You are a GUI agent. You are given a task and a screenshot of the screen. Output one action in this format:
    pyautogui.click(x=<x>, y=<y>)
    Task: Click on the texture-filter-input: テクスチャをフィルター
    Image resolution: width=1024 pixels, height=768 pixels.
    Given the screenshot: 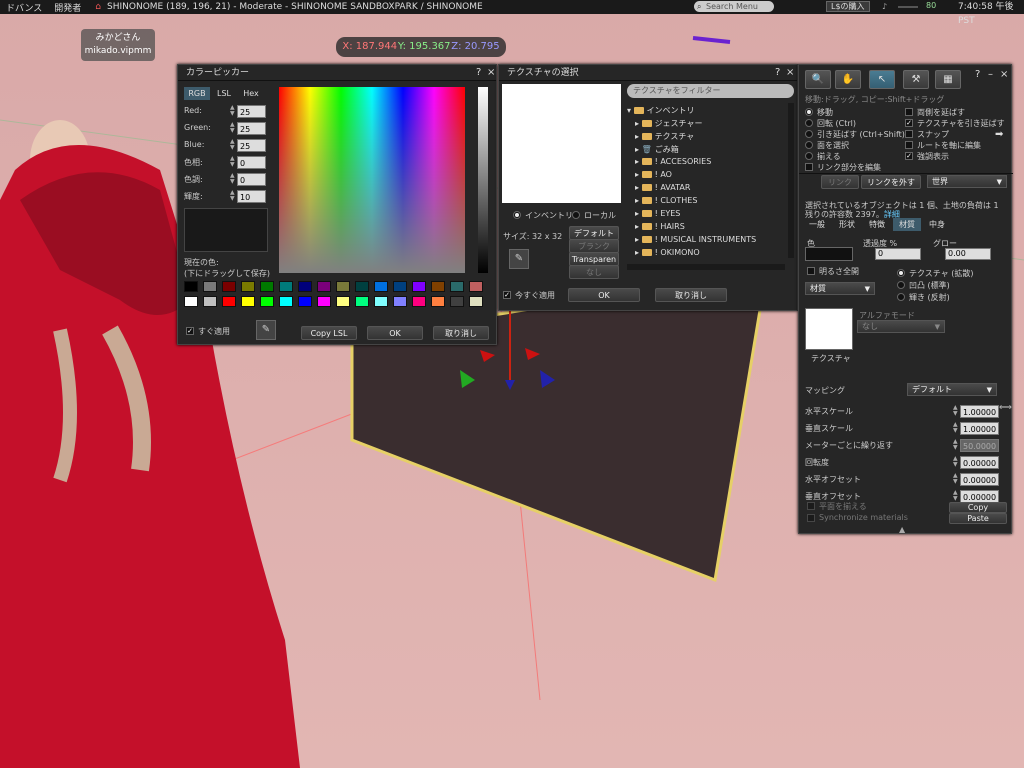 What is the action you would take?
    pyautogui.click(x=710, y=91)
    